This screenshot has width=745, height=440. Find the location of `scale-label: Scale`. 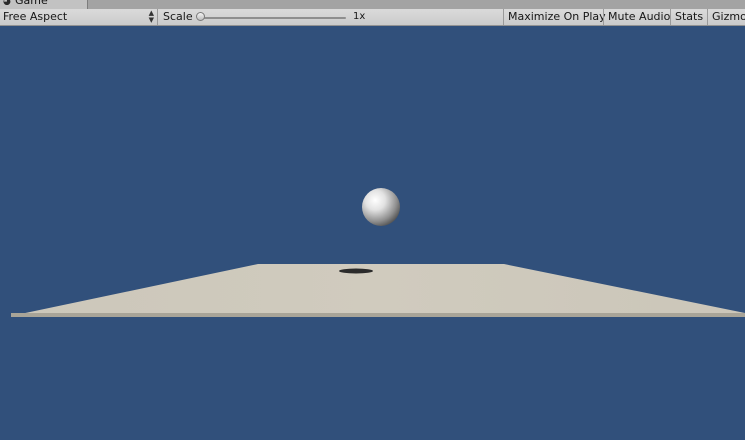

scale-label: Scale is located at coordinates (178, 16).